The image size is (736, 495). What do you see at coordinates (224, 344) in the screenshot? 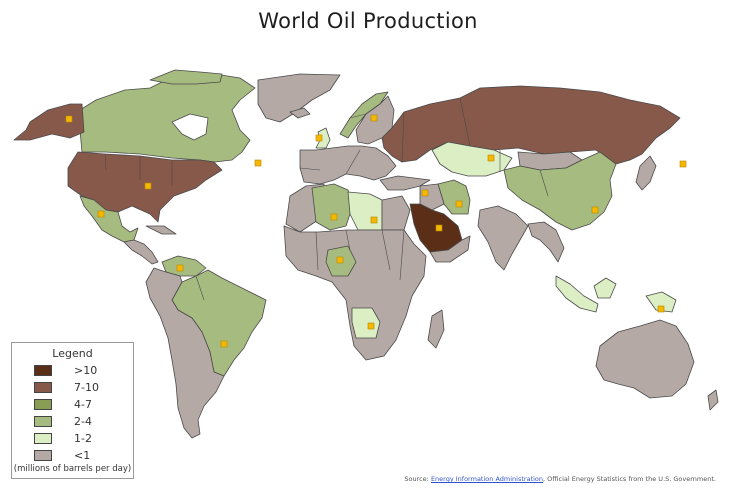
I see `marker-brazil` at bounding box center [224, 344].